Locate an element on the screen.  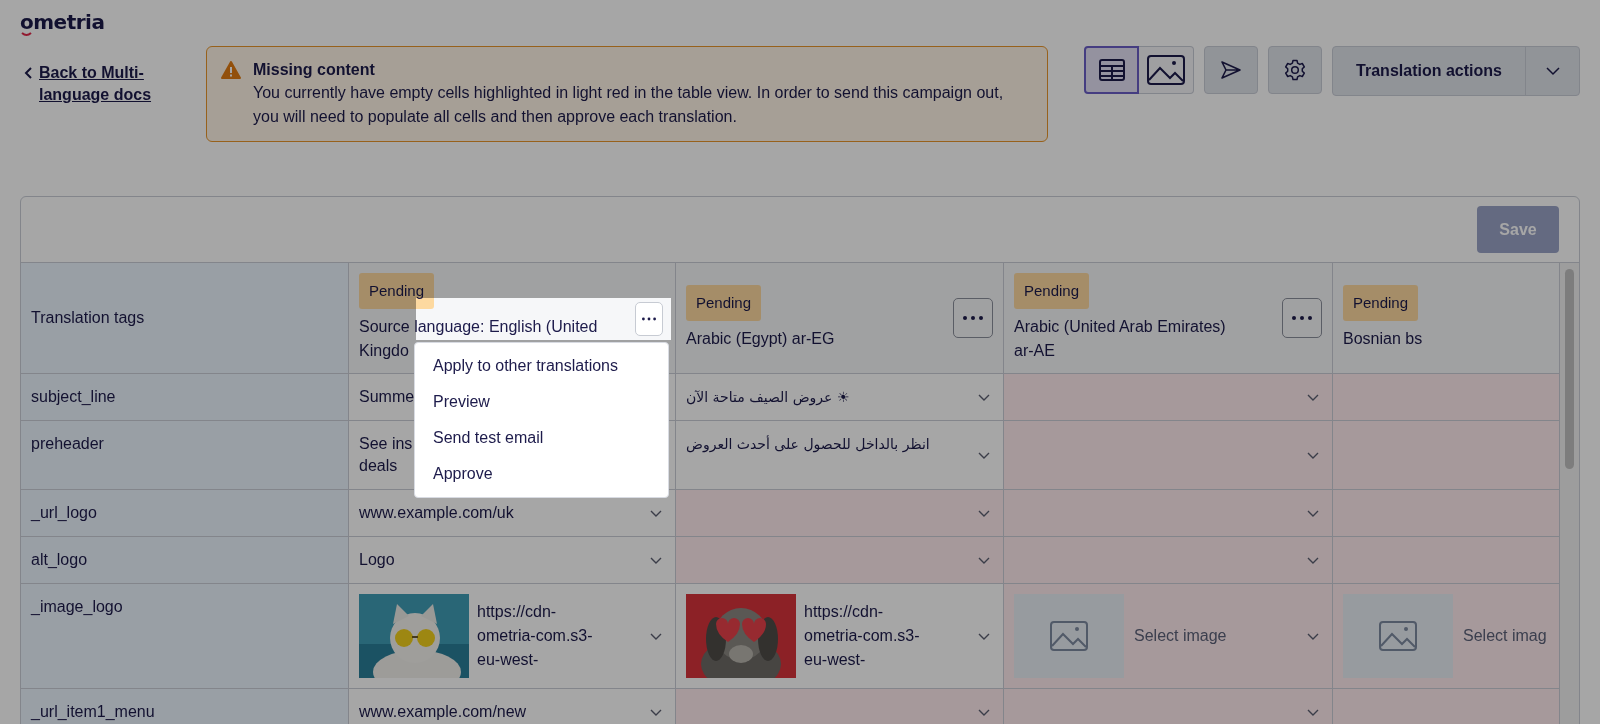
back-icon is located at coordinates (28, 73).